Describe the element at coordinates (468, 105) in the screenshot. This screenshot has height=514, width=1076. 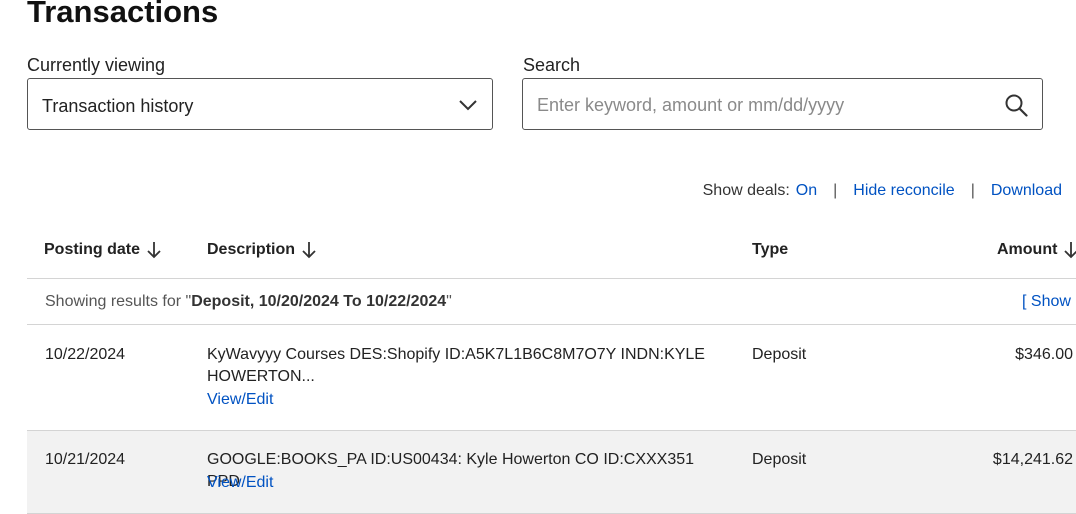
I see `chevron-down-icon` at that location.